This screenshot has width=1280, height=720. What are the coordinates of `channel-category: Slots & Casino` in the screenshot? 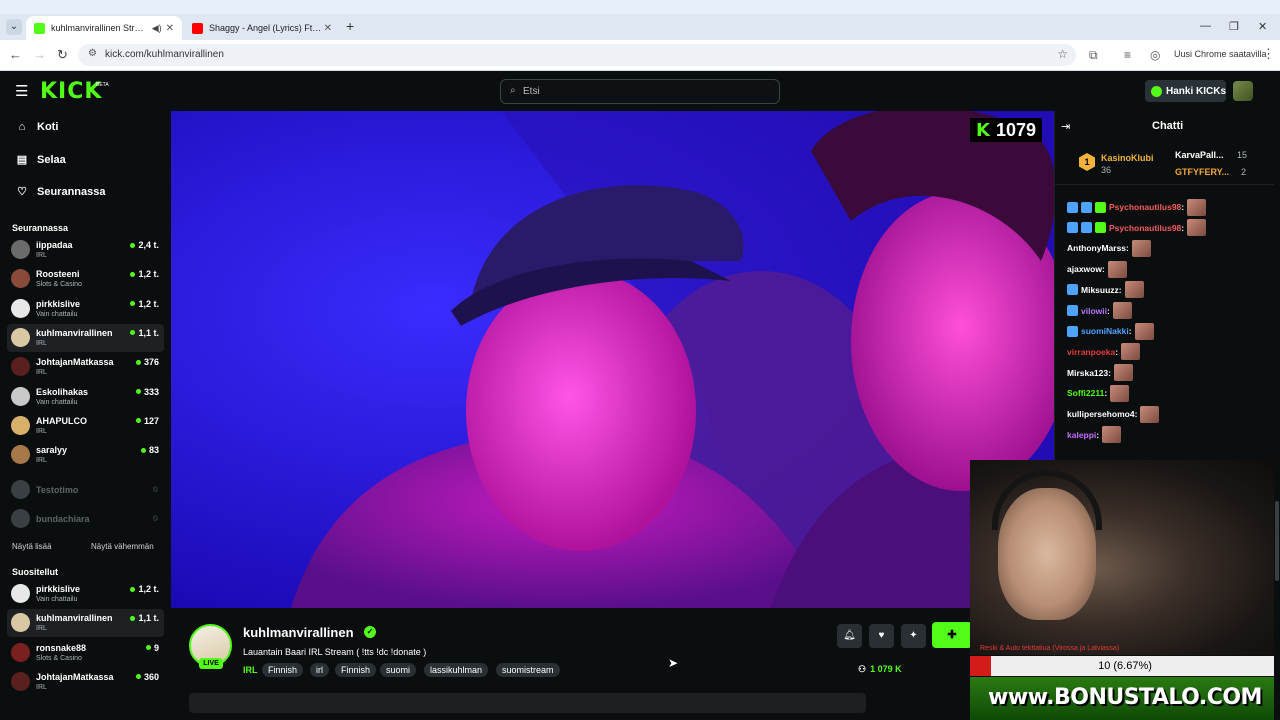 It's located at (59, 285).